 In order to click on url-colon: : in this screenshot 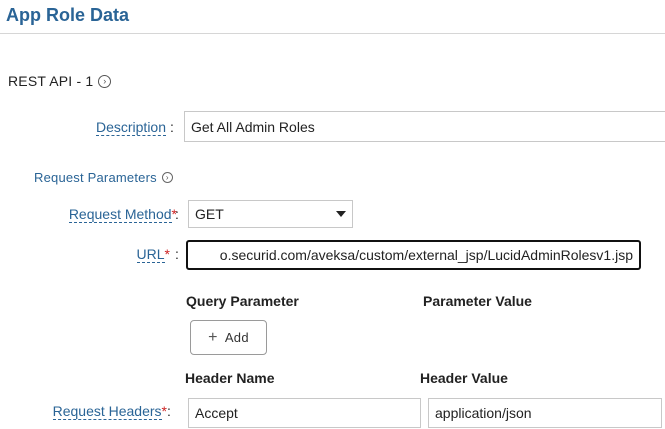, I will do `click(177, 254)`.